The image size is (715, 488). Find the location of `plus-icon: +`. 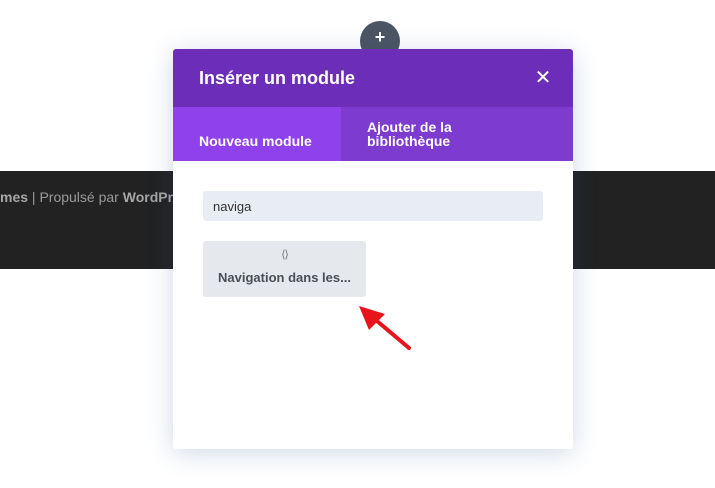

plus-icon: + is located at coordinates (380, 37).